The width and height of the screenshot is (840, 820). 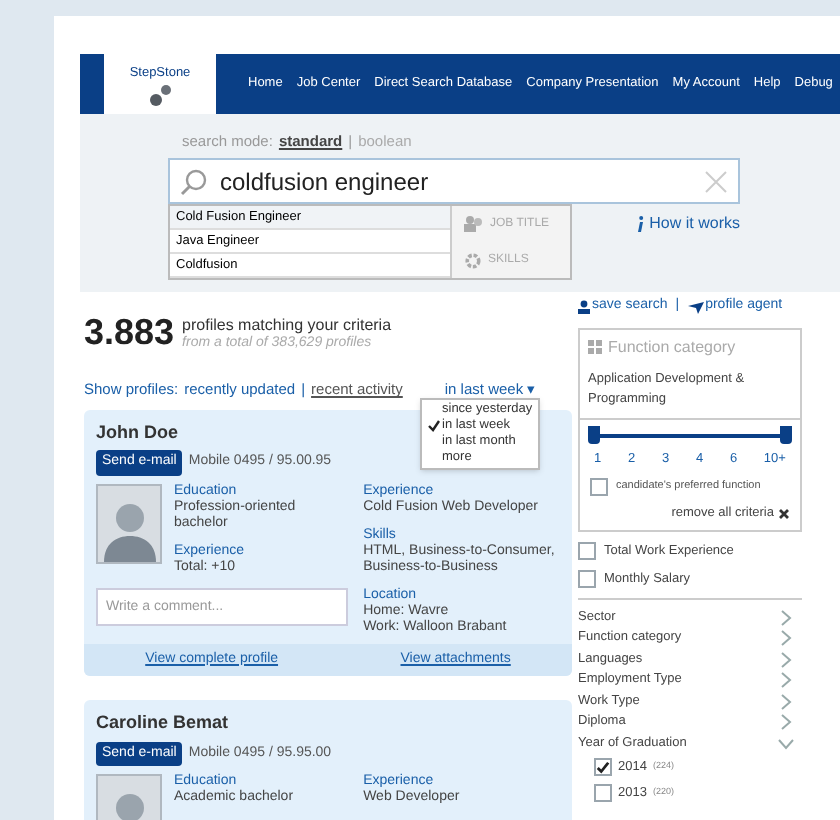 What do you see at coordinates (473, 260) in the screenshot?
I see `gear-icon` at bounding box center [473, 260].